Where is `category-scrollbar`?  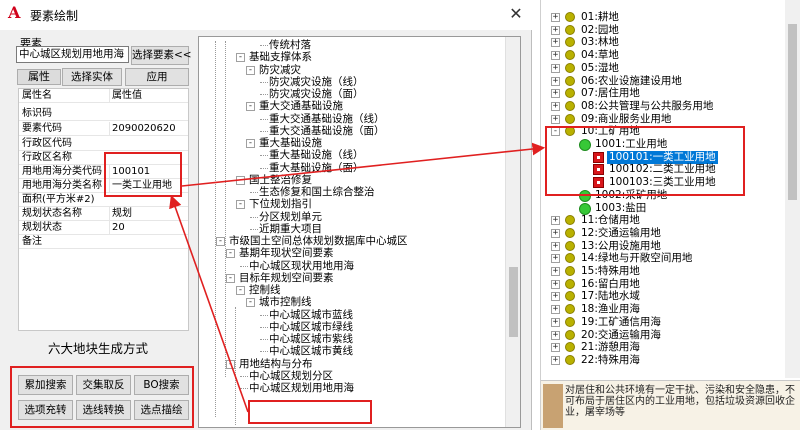
category-scrollbar is located at coordinates (792, 189).